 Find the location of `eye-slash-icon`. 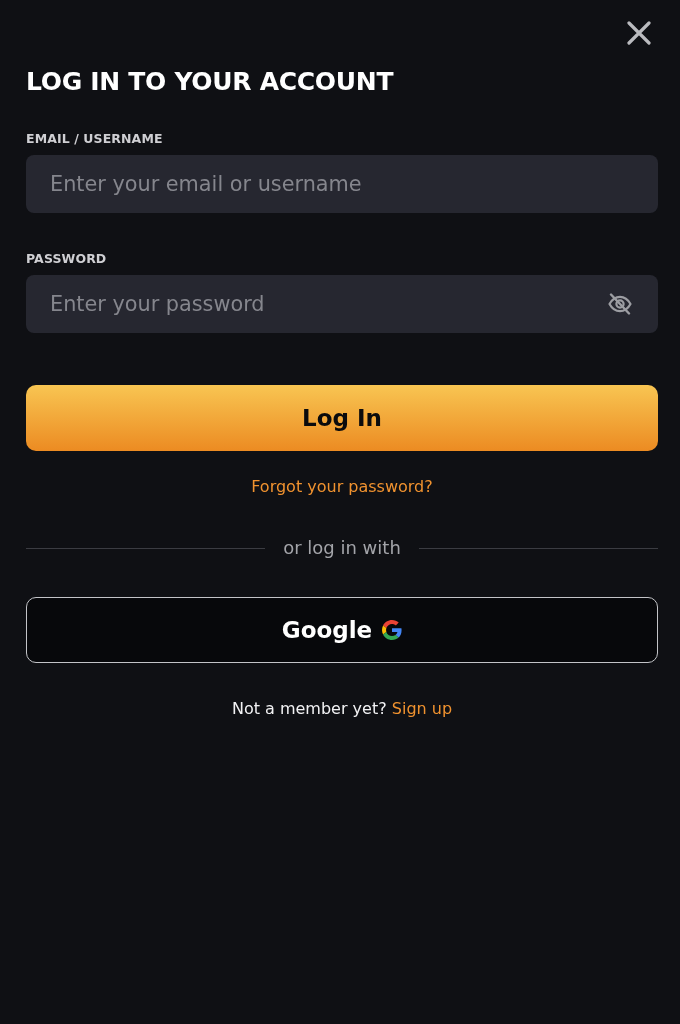

eye-slash-icon is located at coordinates (620, 304).